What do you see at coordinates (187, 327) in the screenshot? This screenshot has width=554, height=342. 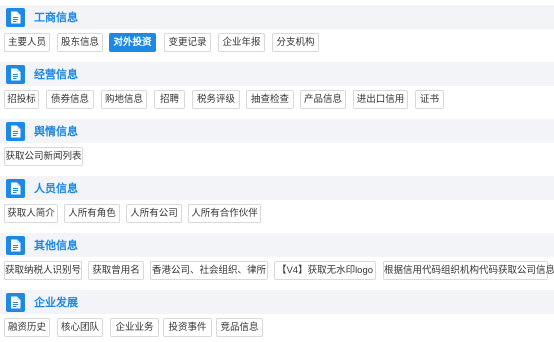 I see `api-chip-button: 投资事件` at bounding box center [187, 327].